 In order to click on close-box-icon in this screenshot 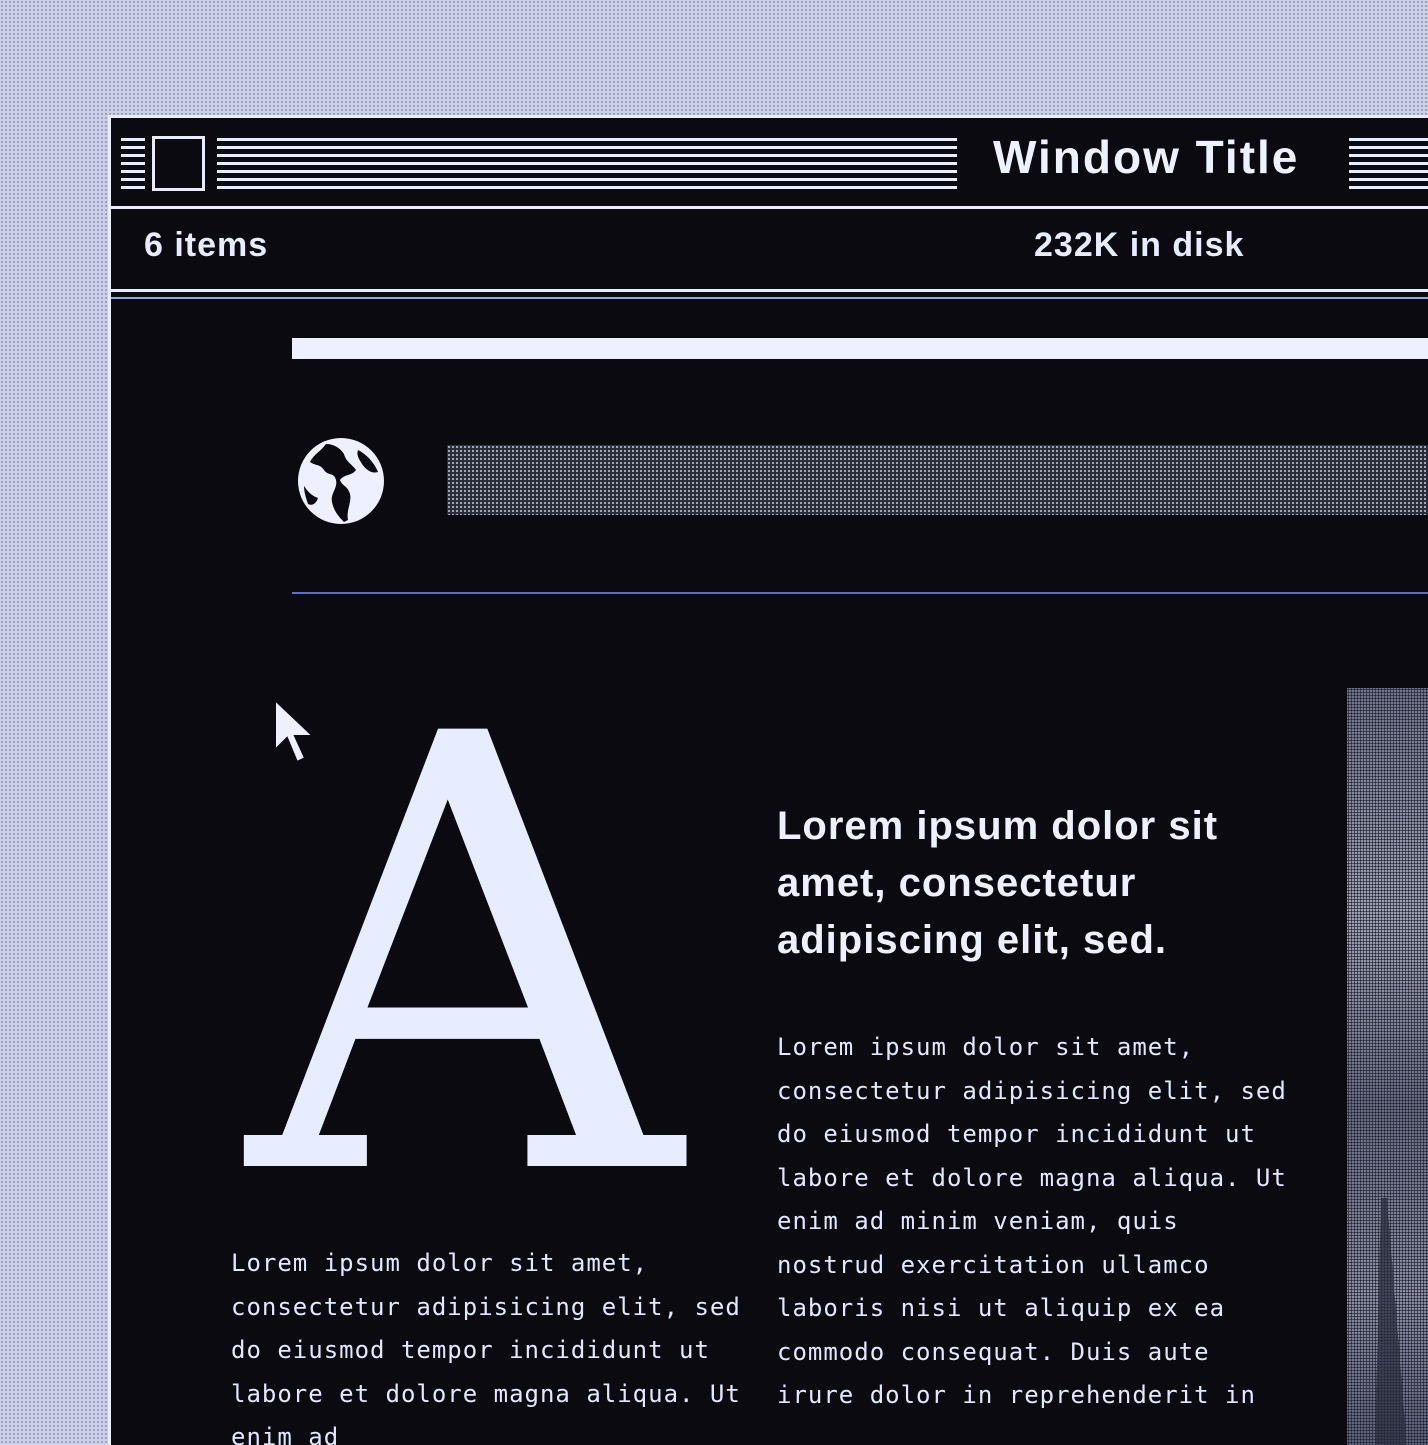, I will do `click(178, 163)`.